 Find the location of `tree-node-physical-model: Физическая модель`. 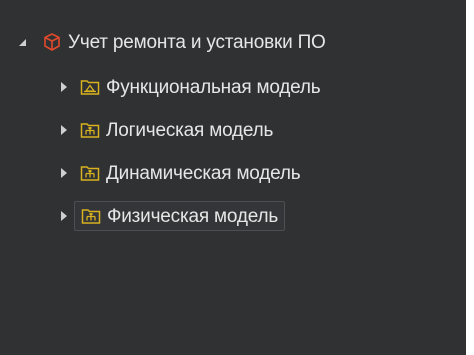

tree-node-physical-model: Физическая модель is located at coordinates (171, 216).